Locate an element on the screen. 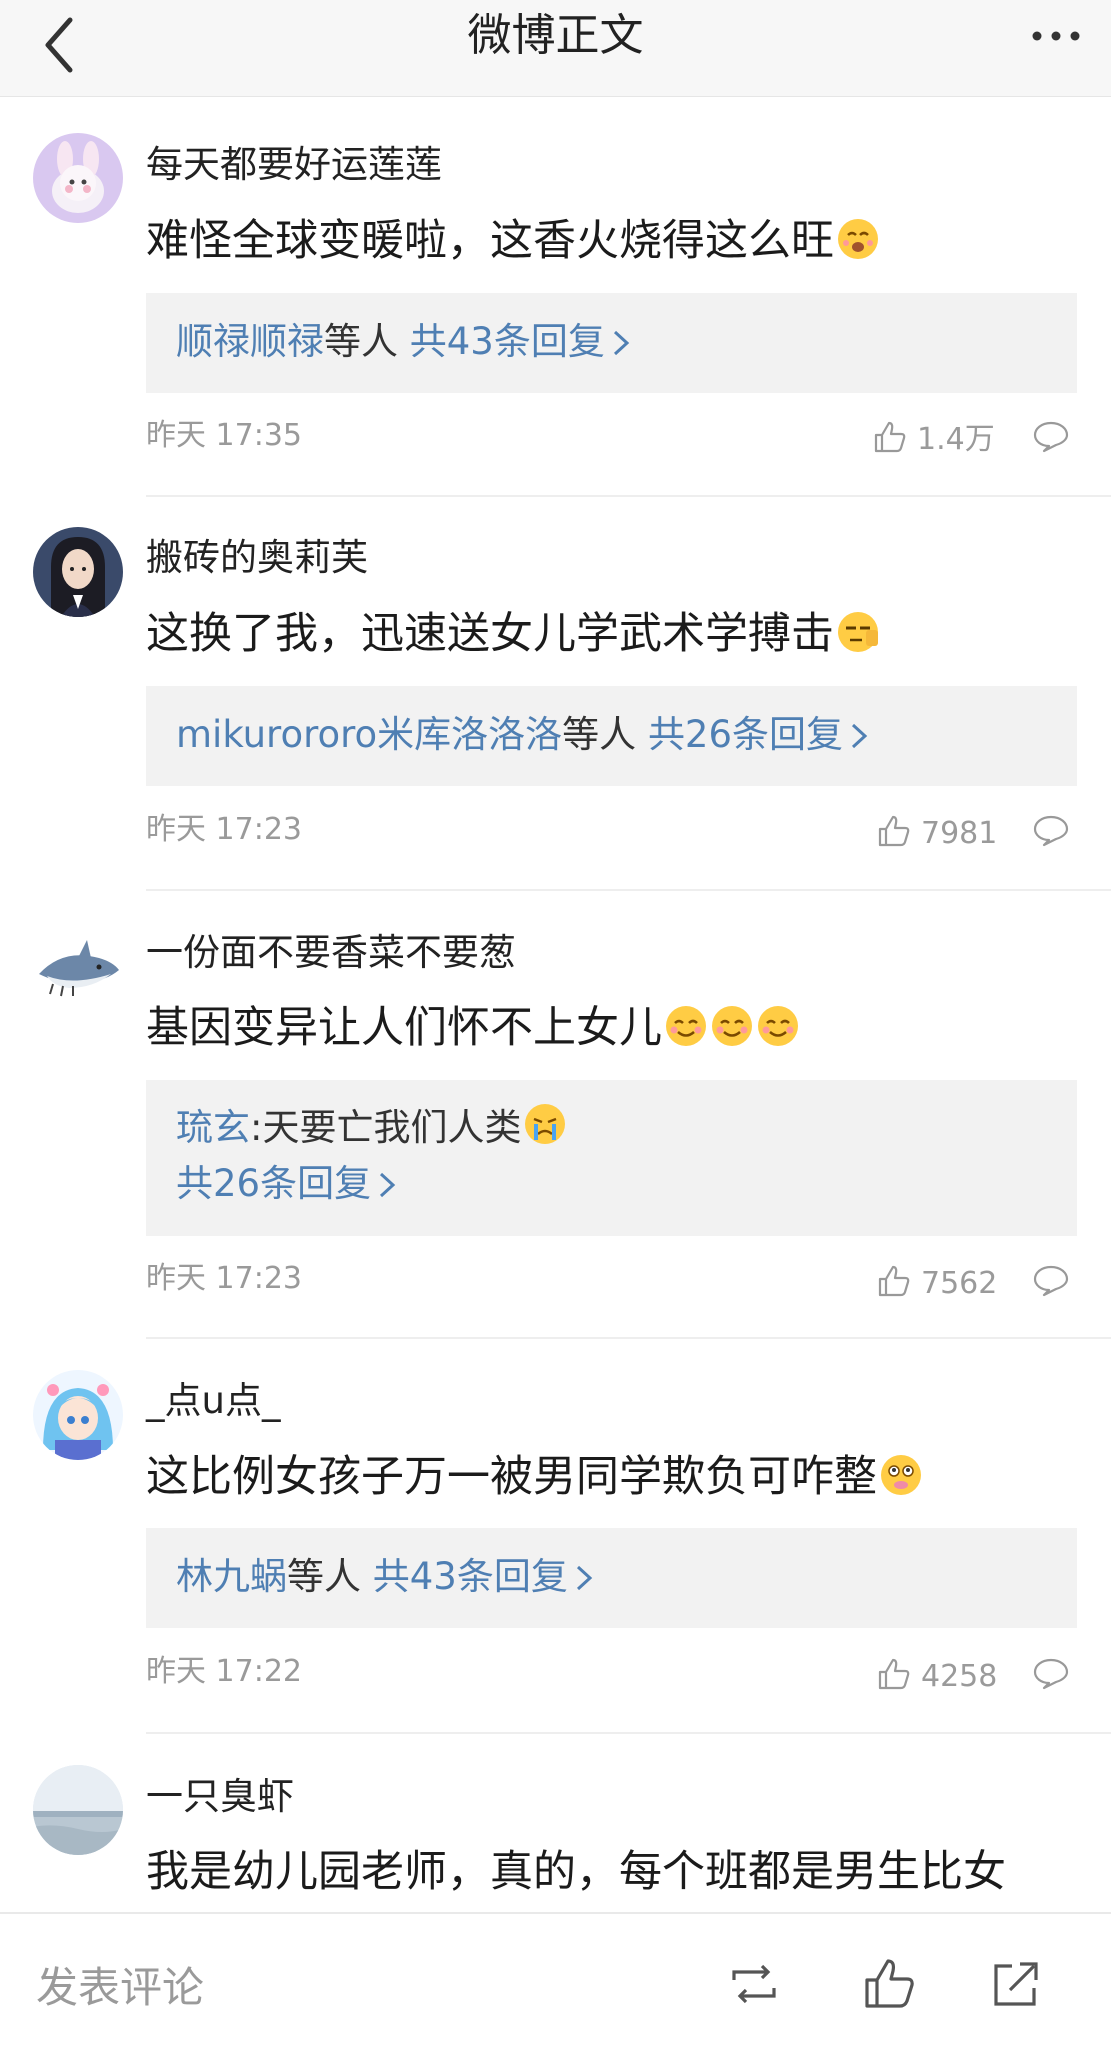 This screenshot has height=2050, width=1111. reply-preview: 琉玄:天要亡我们人类 共26条回复 is located at coordinates (611, 1158).